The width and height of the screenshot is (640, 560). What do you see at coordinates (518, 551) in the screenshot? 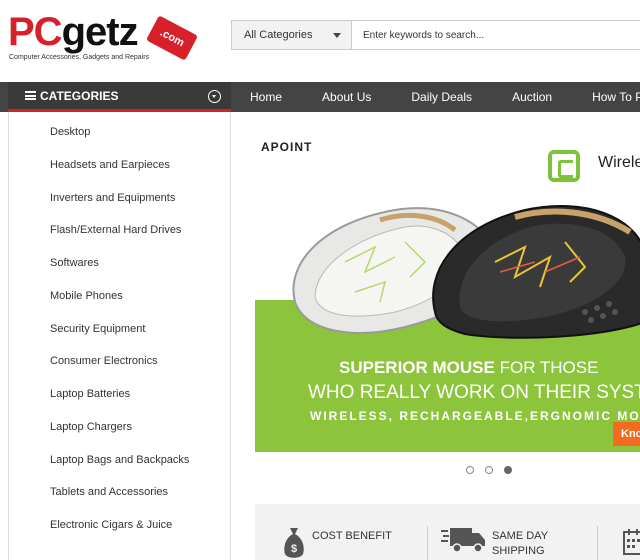
I see `feature-shipping-line2: SHIPPING` at bounding box center [518, 551].